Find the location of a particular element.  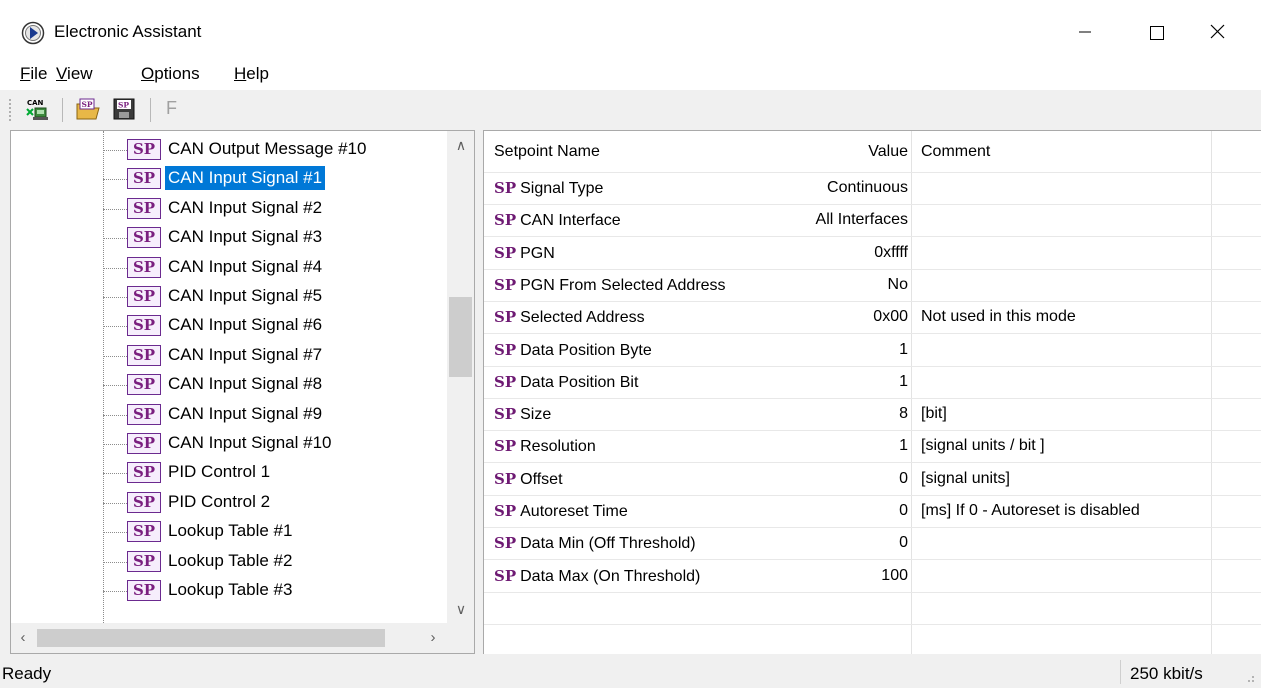

setpoint-comment: [ms] If 0 - Autoreset is disabled is located at coordinates (1030, 510).